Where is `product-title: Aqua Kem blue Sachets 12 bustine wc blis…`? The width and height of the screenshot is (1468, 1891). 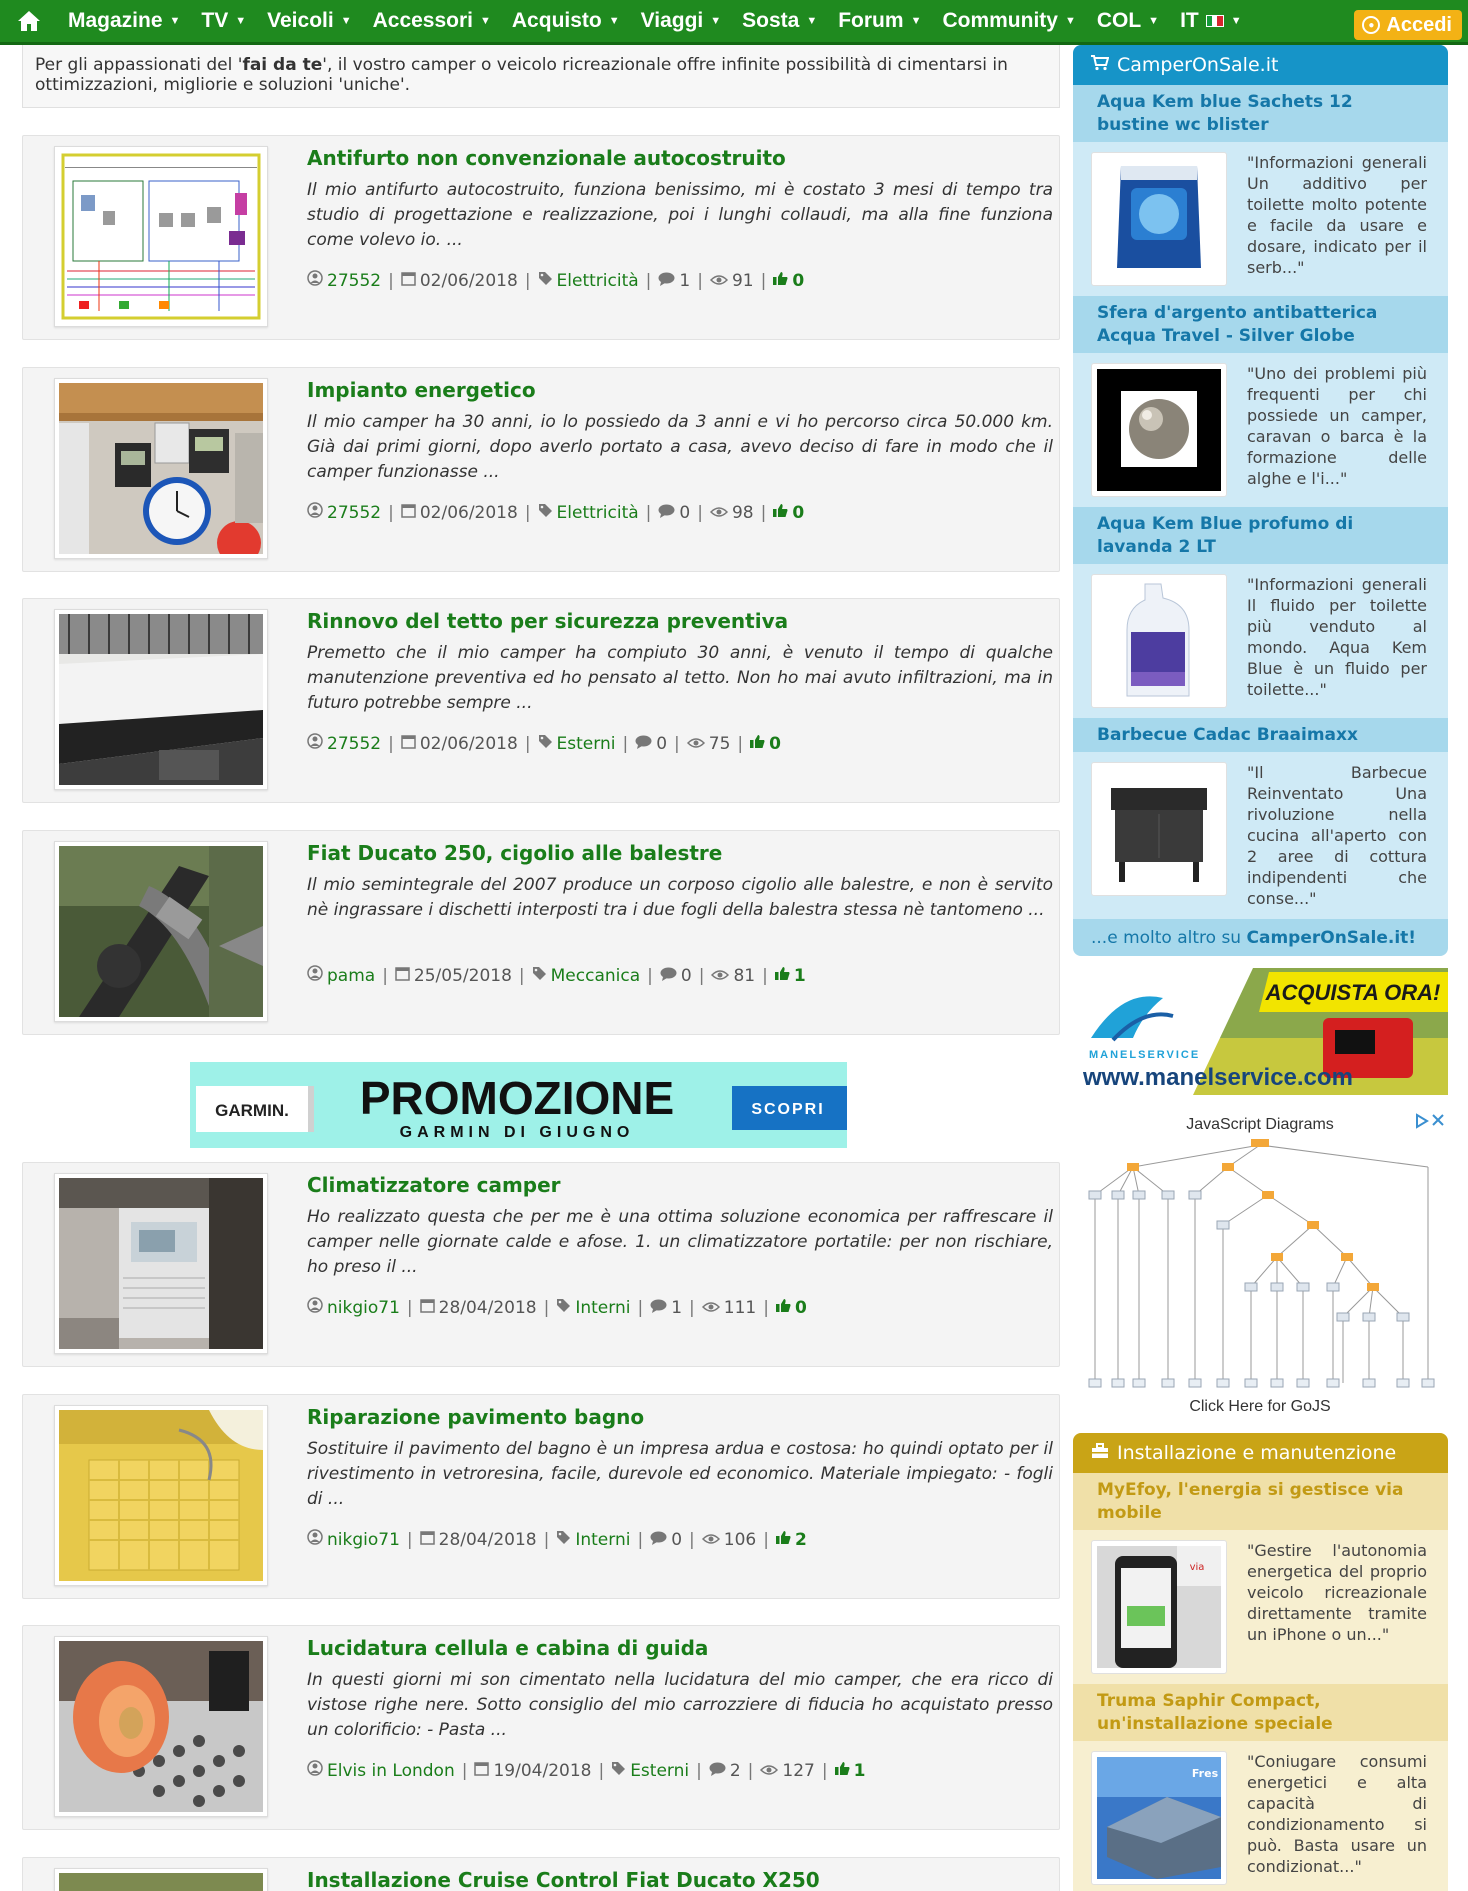 product-title: Aqua Kem blue Sachets 12 bustine wc blis… is located at coordinates (1260, 113).